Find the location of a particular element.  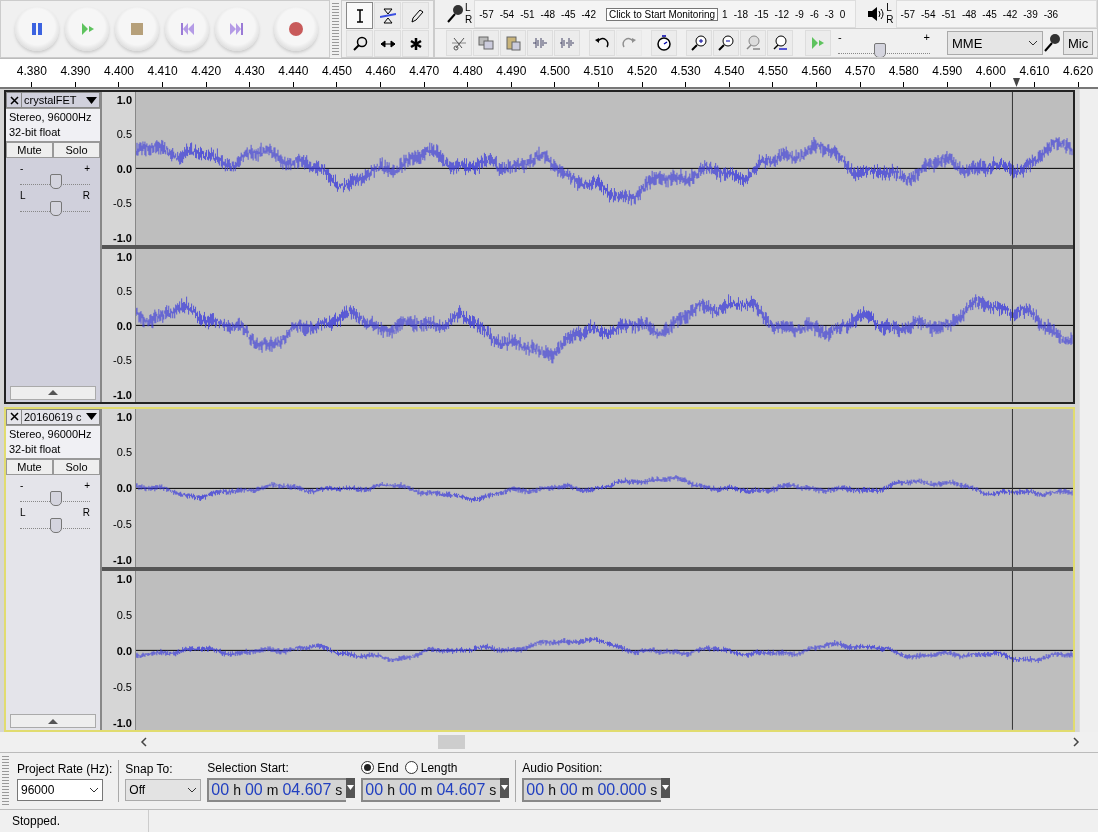

zoom-out-icon is located at coordinates (726, 43).